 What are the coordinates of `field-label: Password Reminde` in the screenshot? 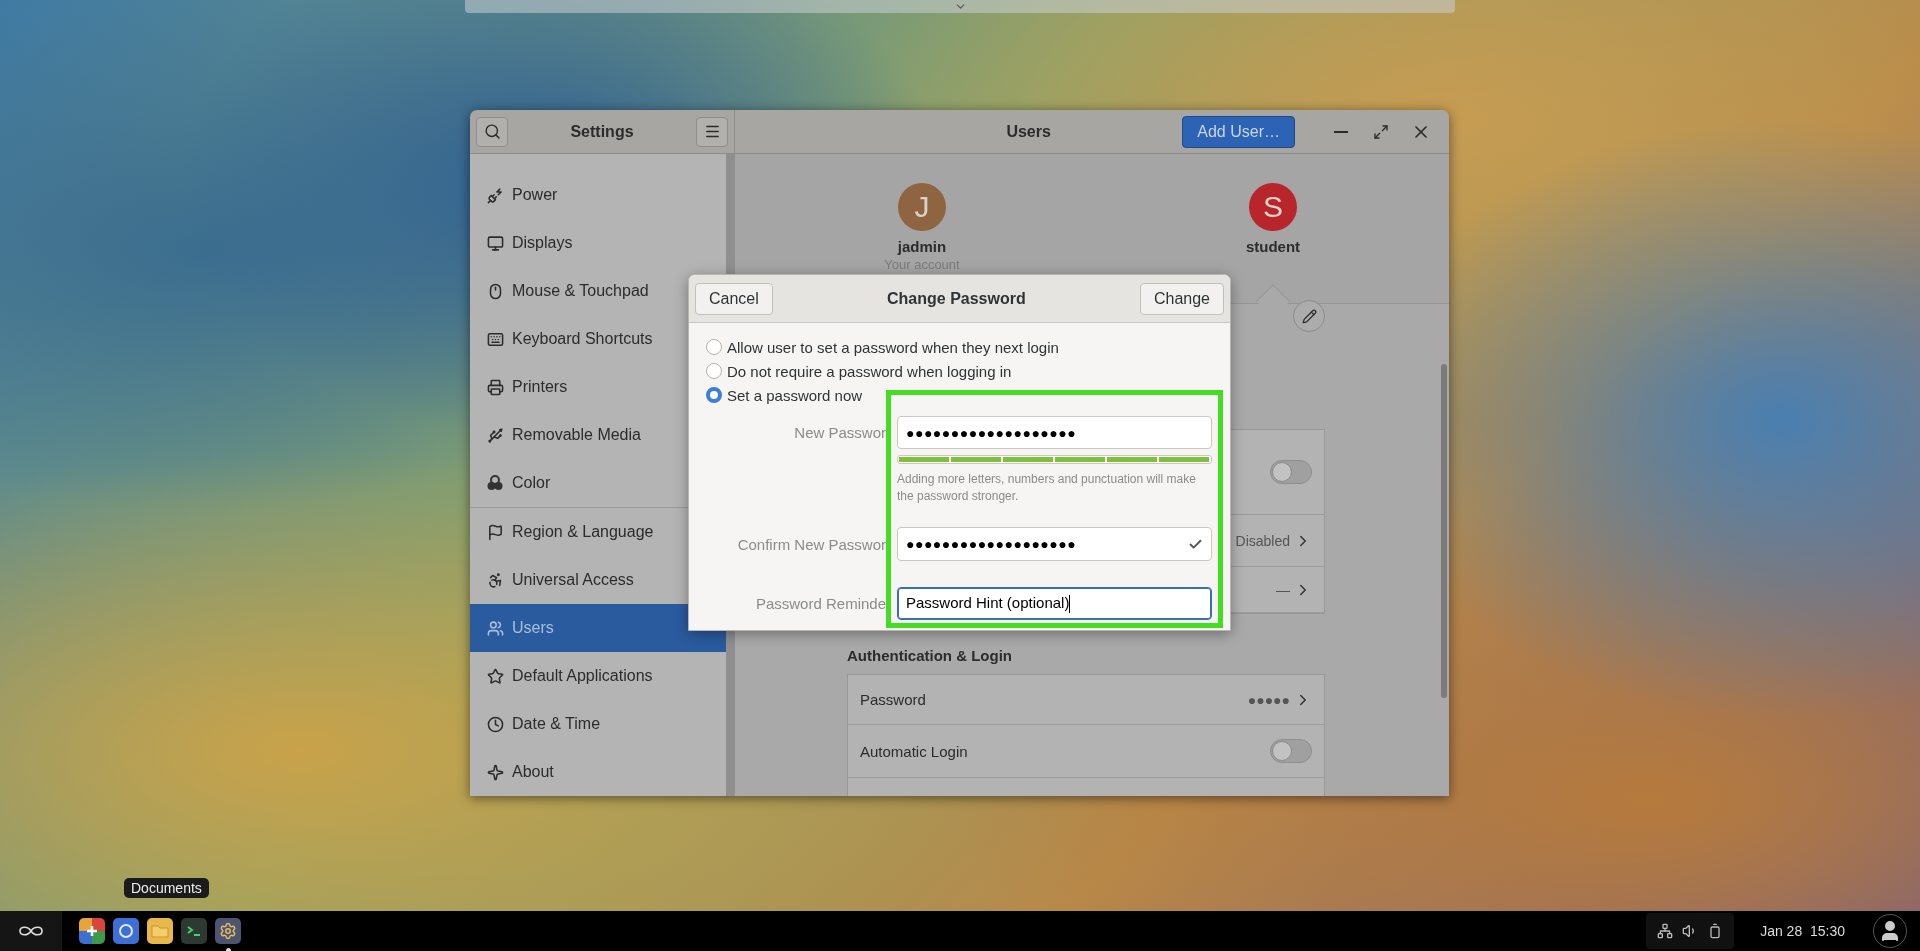 It's located at (820, 603).